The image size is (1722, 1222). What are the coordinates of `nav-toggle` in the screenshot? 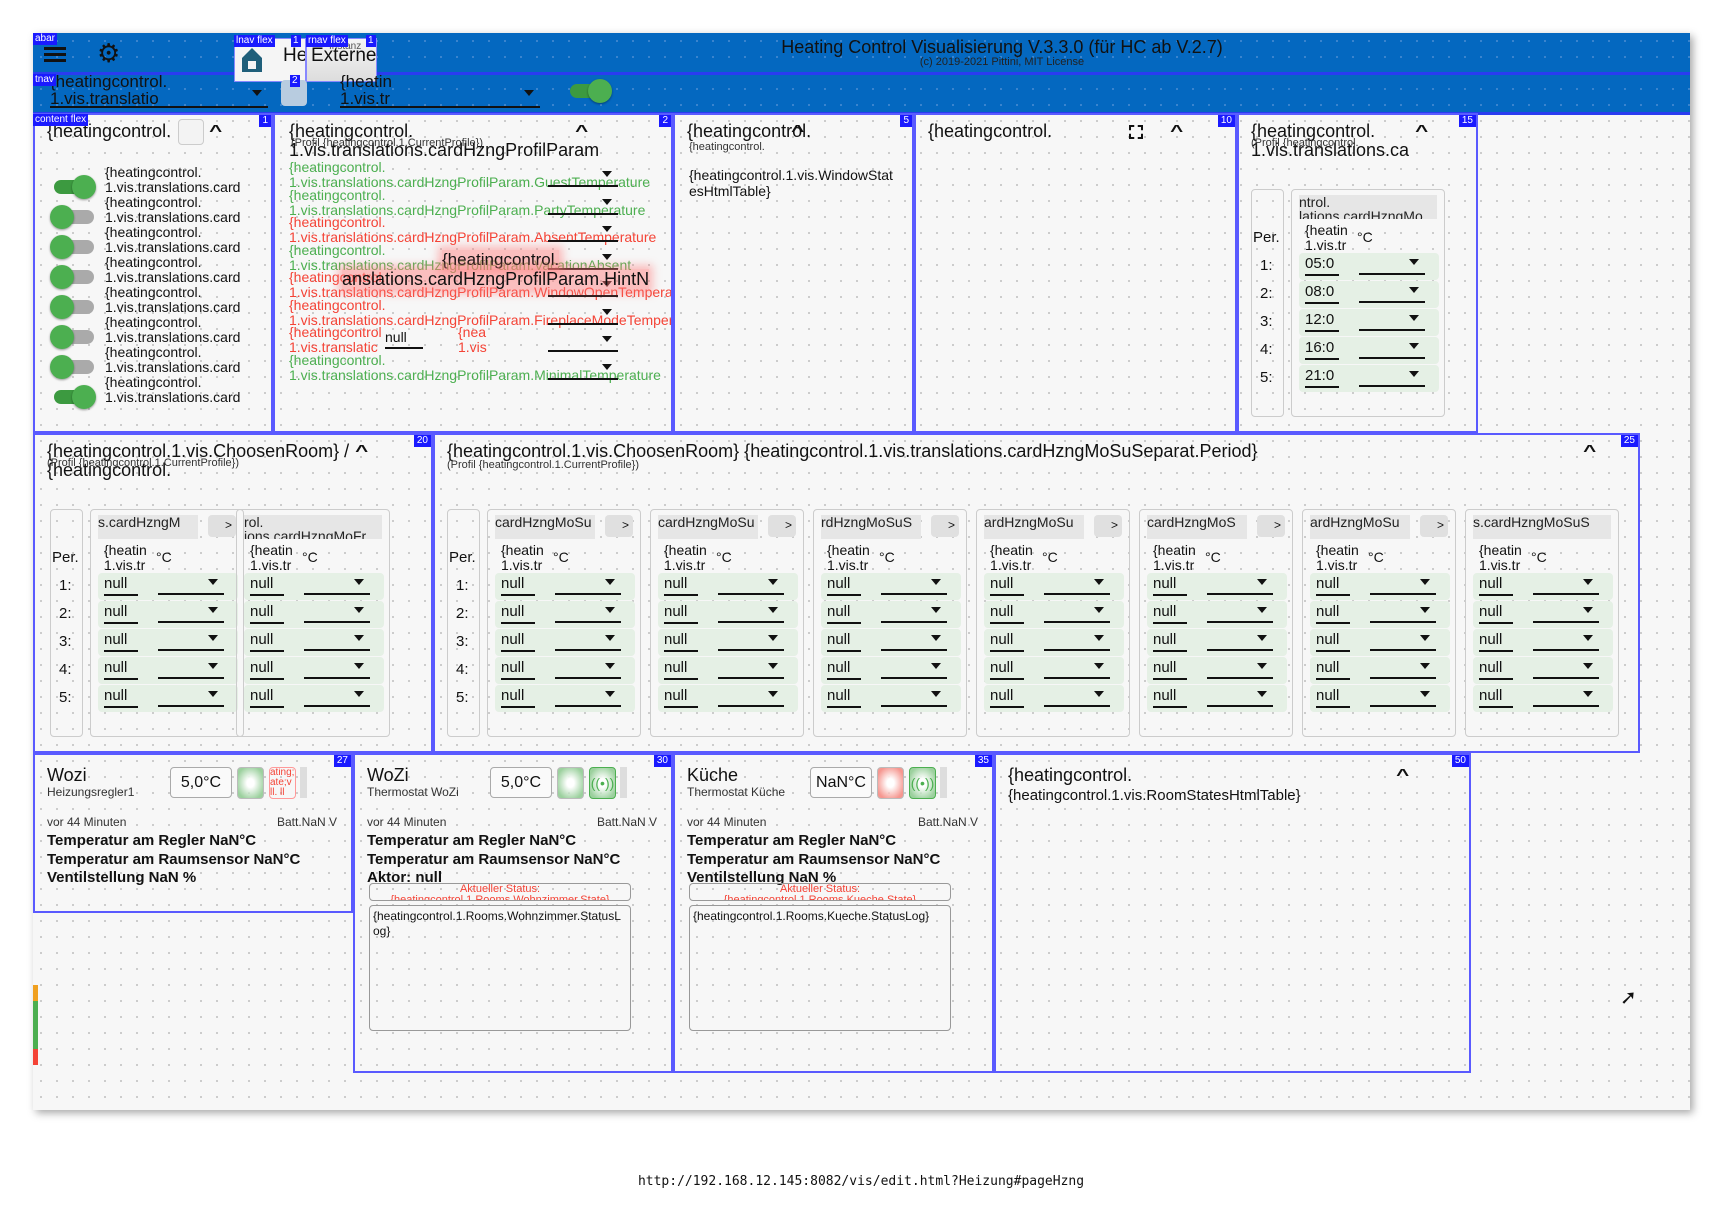 It's located at (589, 91).